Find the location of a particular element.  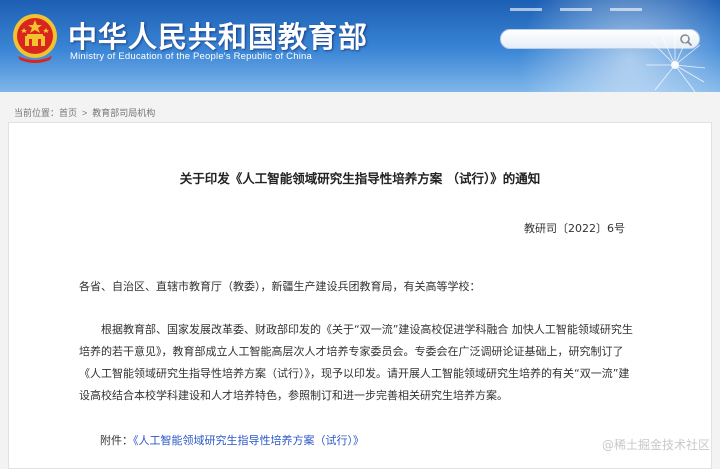

document-number: 教研司〔2022〕6号 is located at coordinates (574, 228).